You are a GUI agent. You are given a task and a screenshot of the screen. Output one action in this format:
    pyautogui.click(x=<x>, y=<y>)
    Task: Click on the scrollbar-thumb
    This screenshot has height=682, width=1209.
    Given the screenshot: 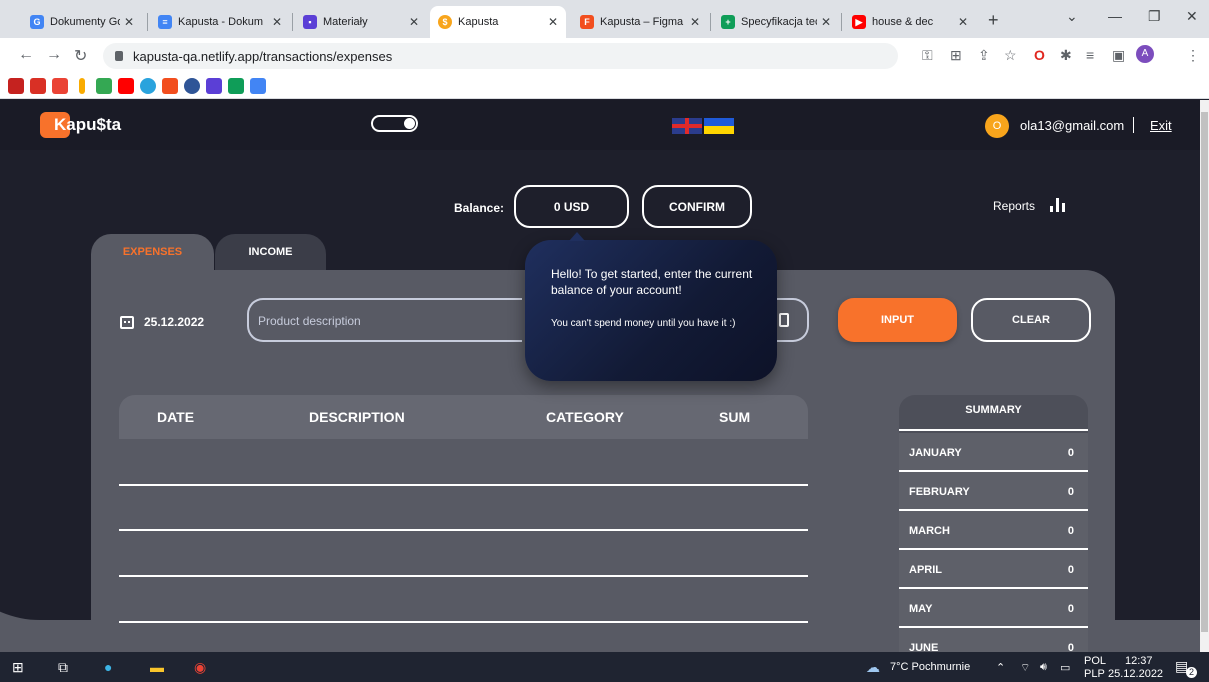 What is the action you would take?
    pyautogui.click(x=1204, y=372)
    